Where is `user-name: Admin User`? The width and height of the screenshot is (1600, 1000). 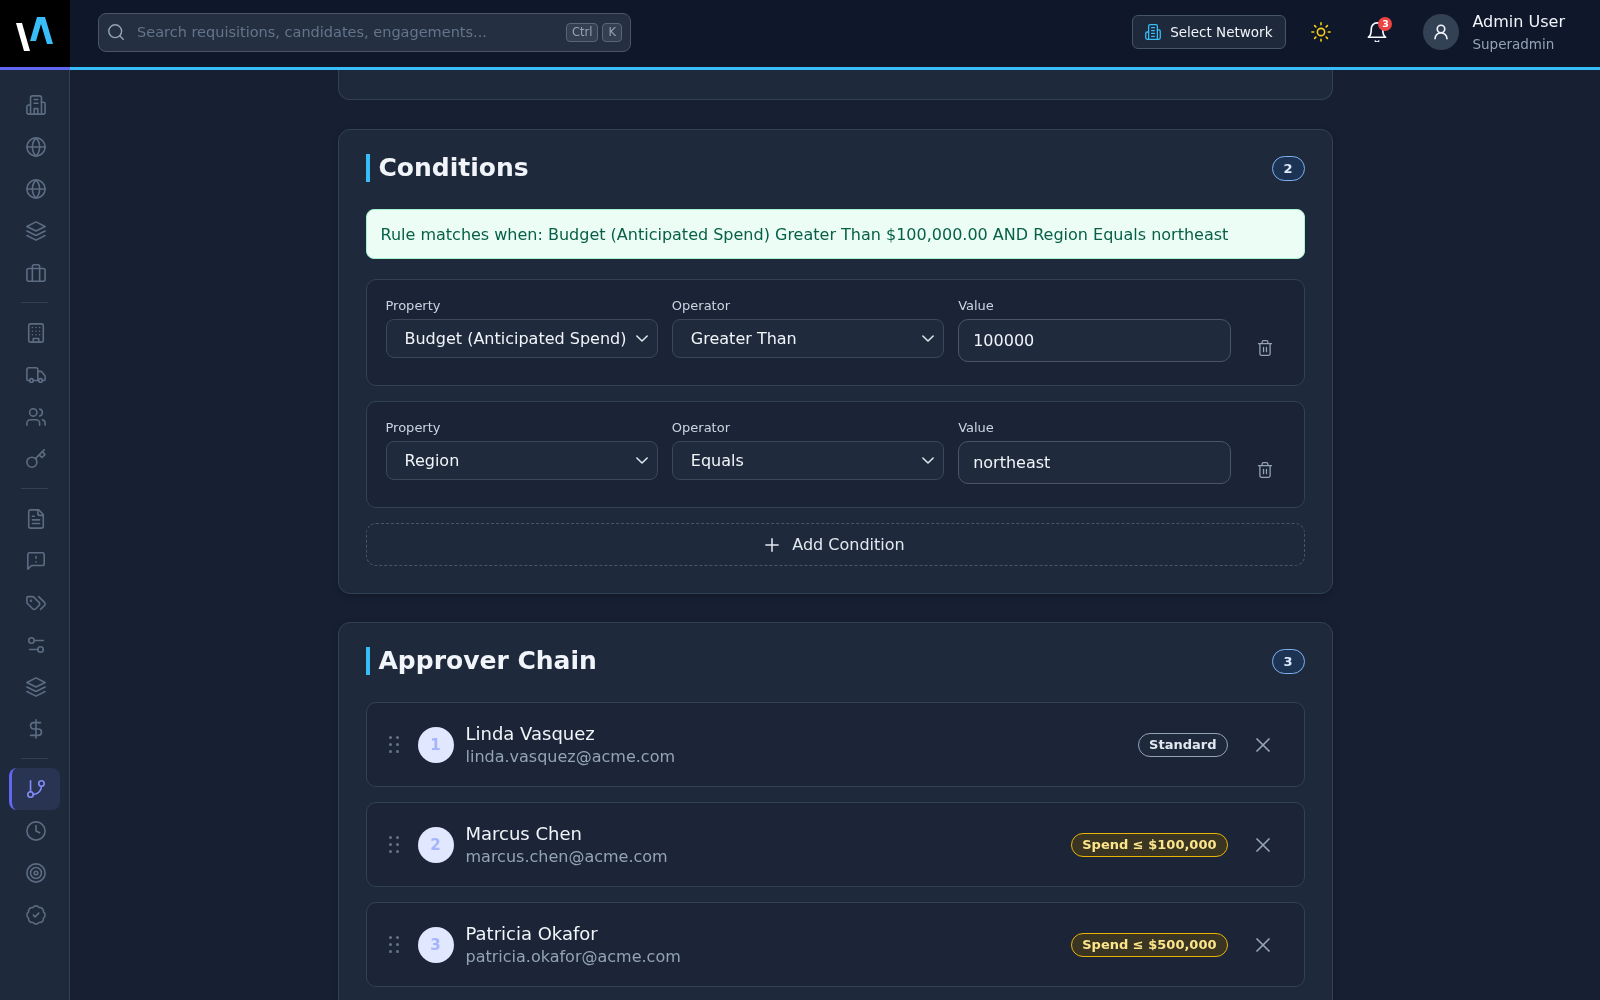
user-name: Admin User is located at coordinates (1518, 21).